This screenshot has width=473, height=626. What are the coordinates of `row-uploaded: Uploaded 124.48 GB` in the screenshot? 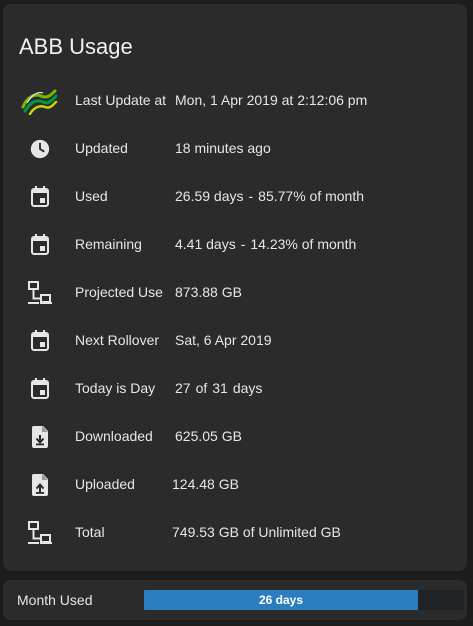 It's located at (235, 484).